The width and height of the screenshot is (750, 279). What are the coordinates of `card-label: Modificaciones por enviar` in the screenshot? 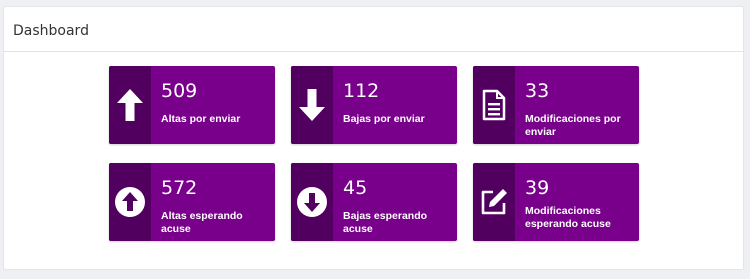 It's located at (573, 125).